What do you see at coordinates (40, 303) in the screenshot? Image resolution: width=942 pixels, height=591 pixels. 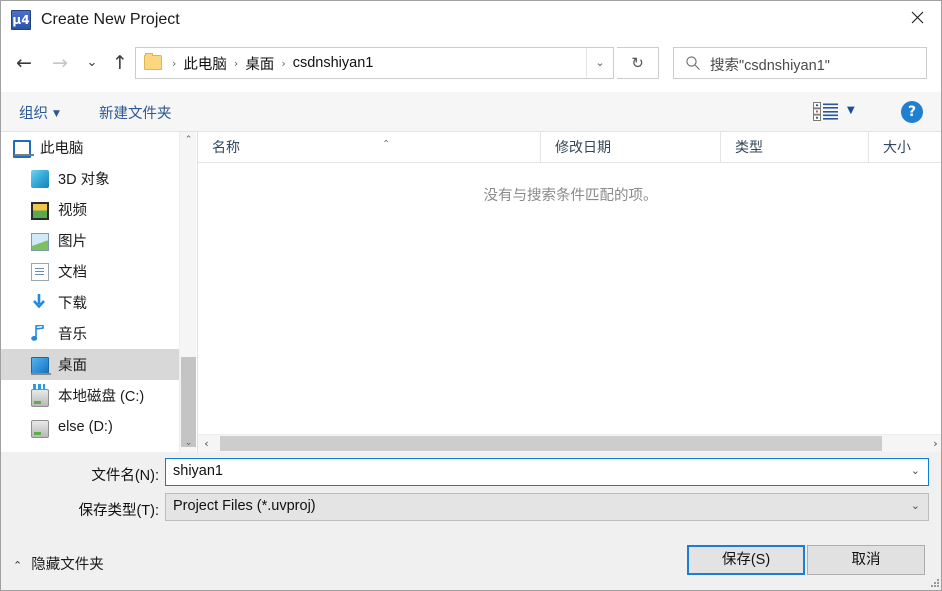 I see `downloads-icon` at bounding box center [40, 303].